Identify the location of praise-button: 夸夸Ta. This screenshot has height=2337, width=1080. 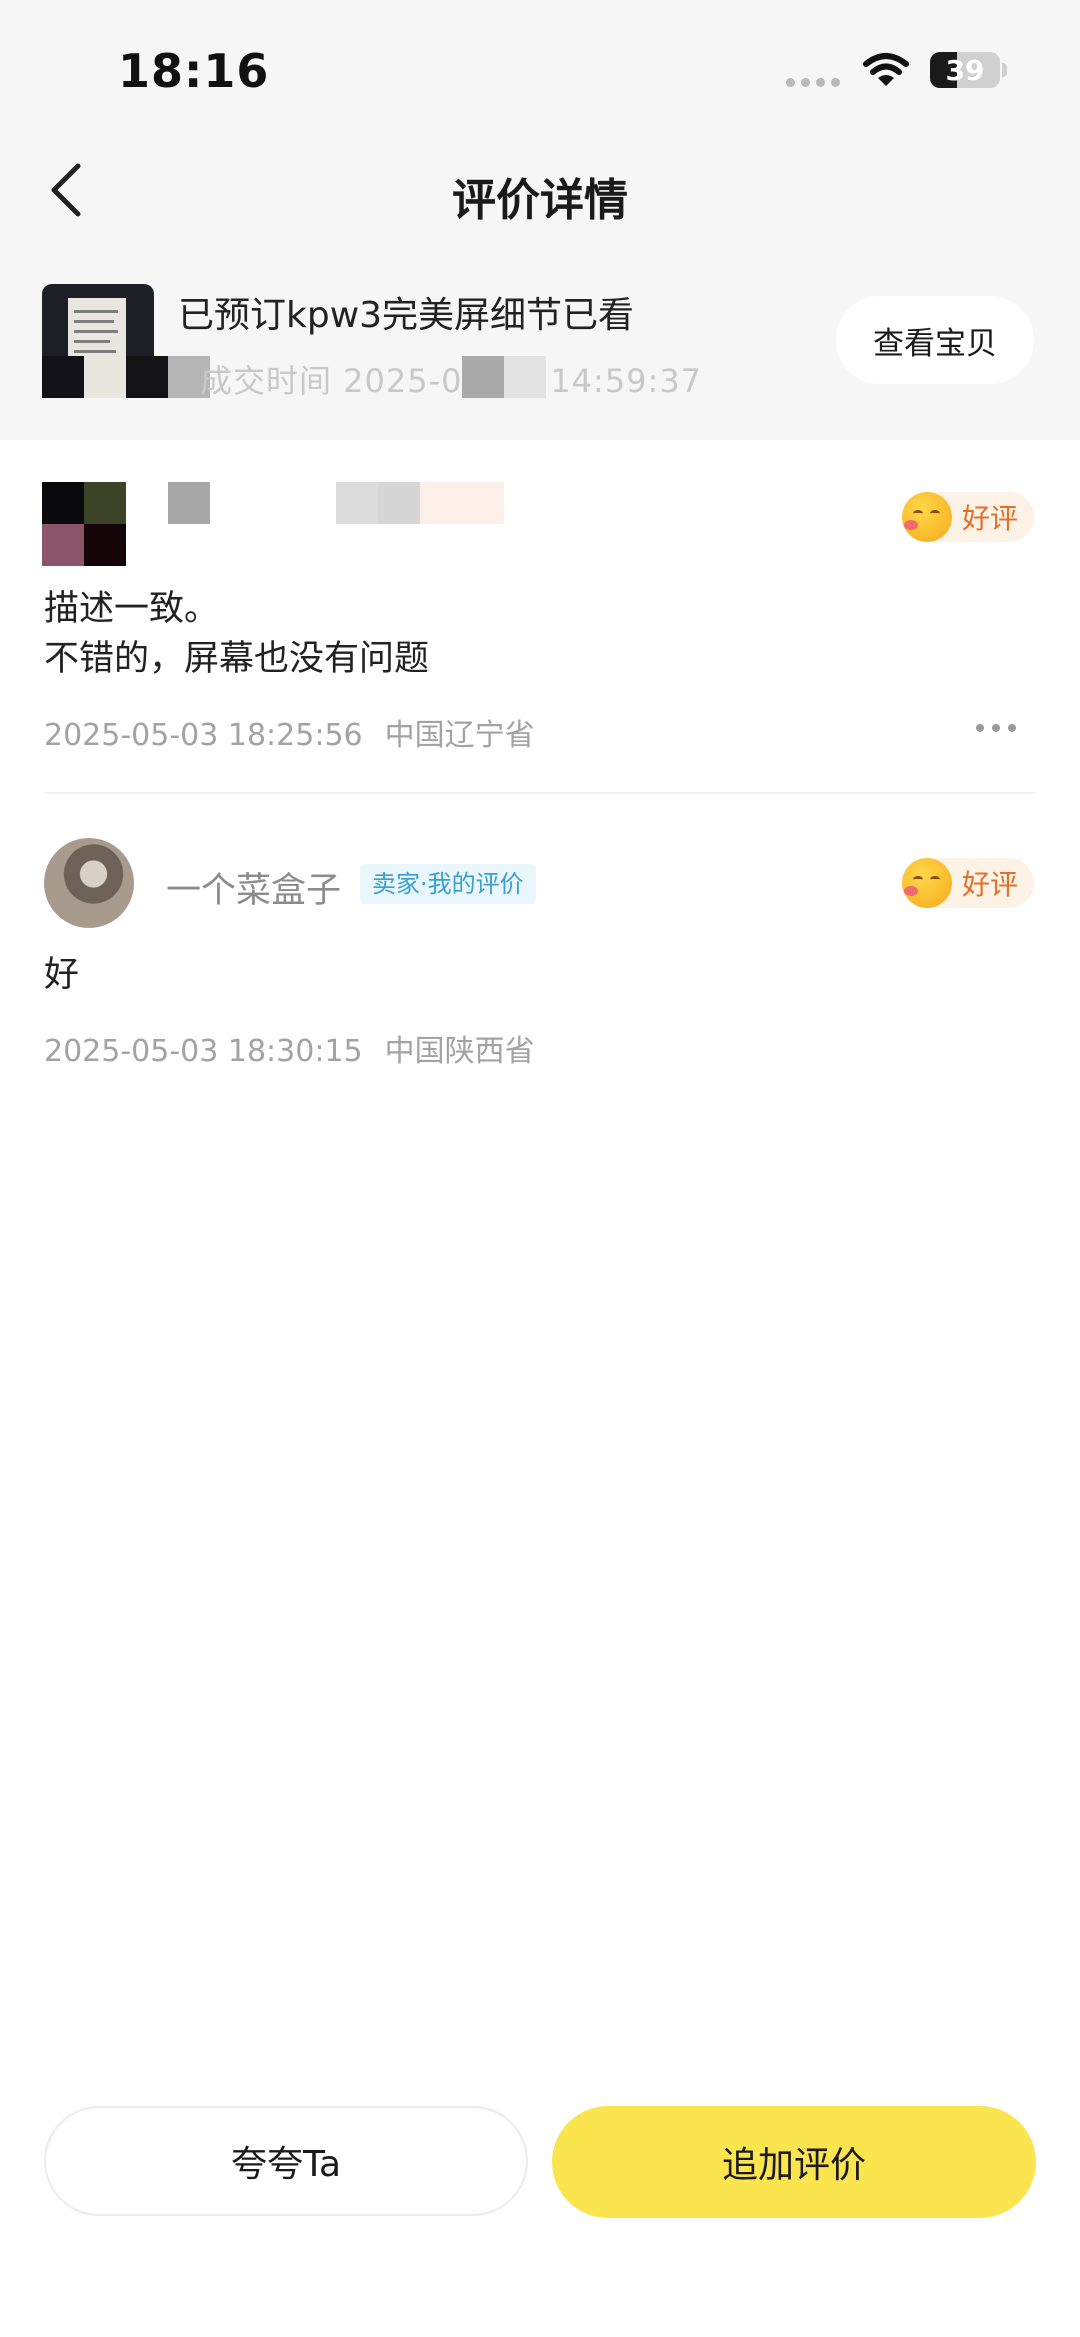
(286, 2161).